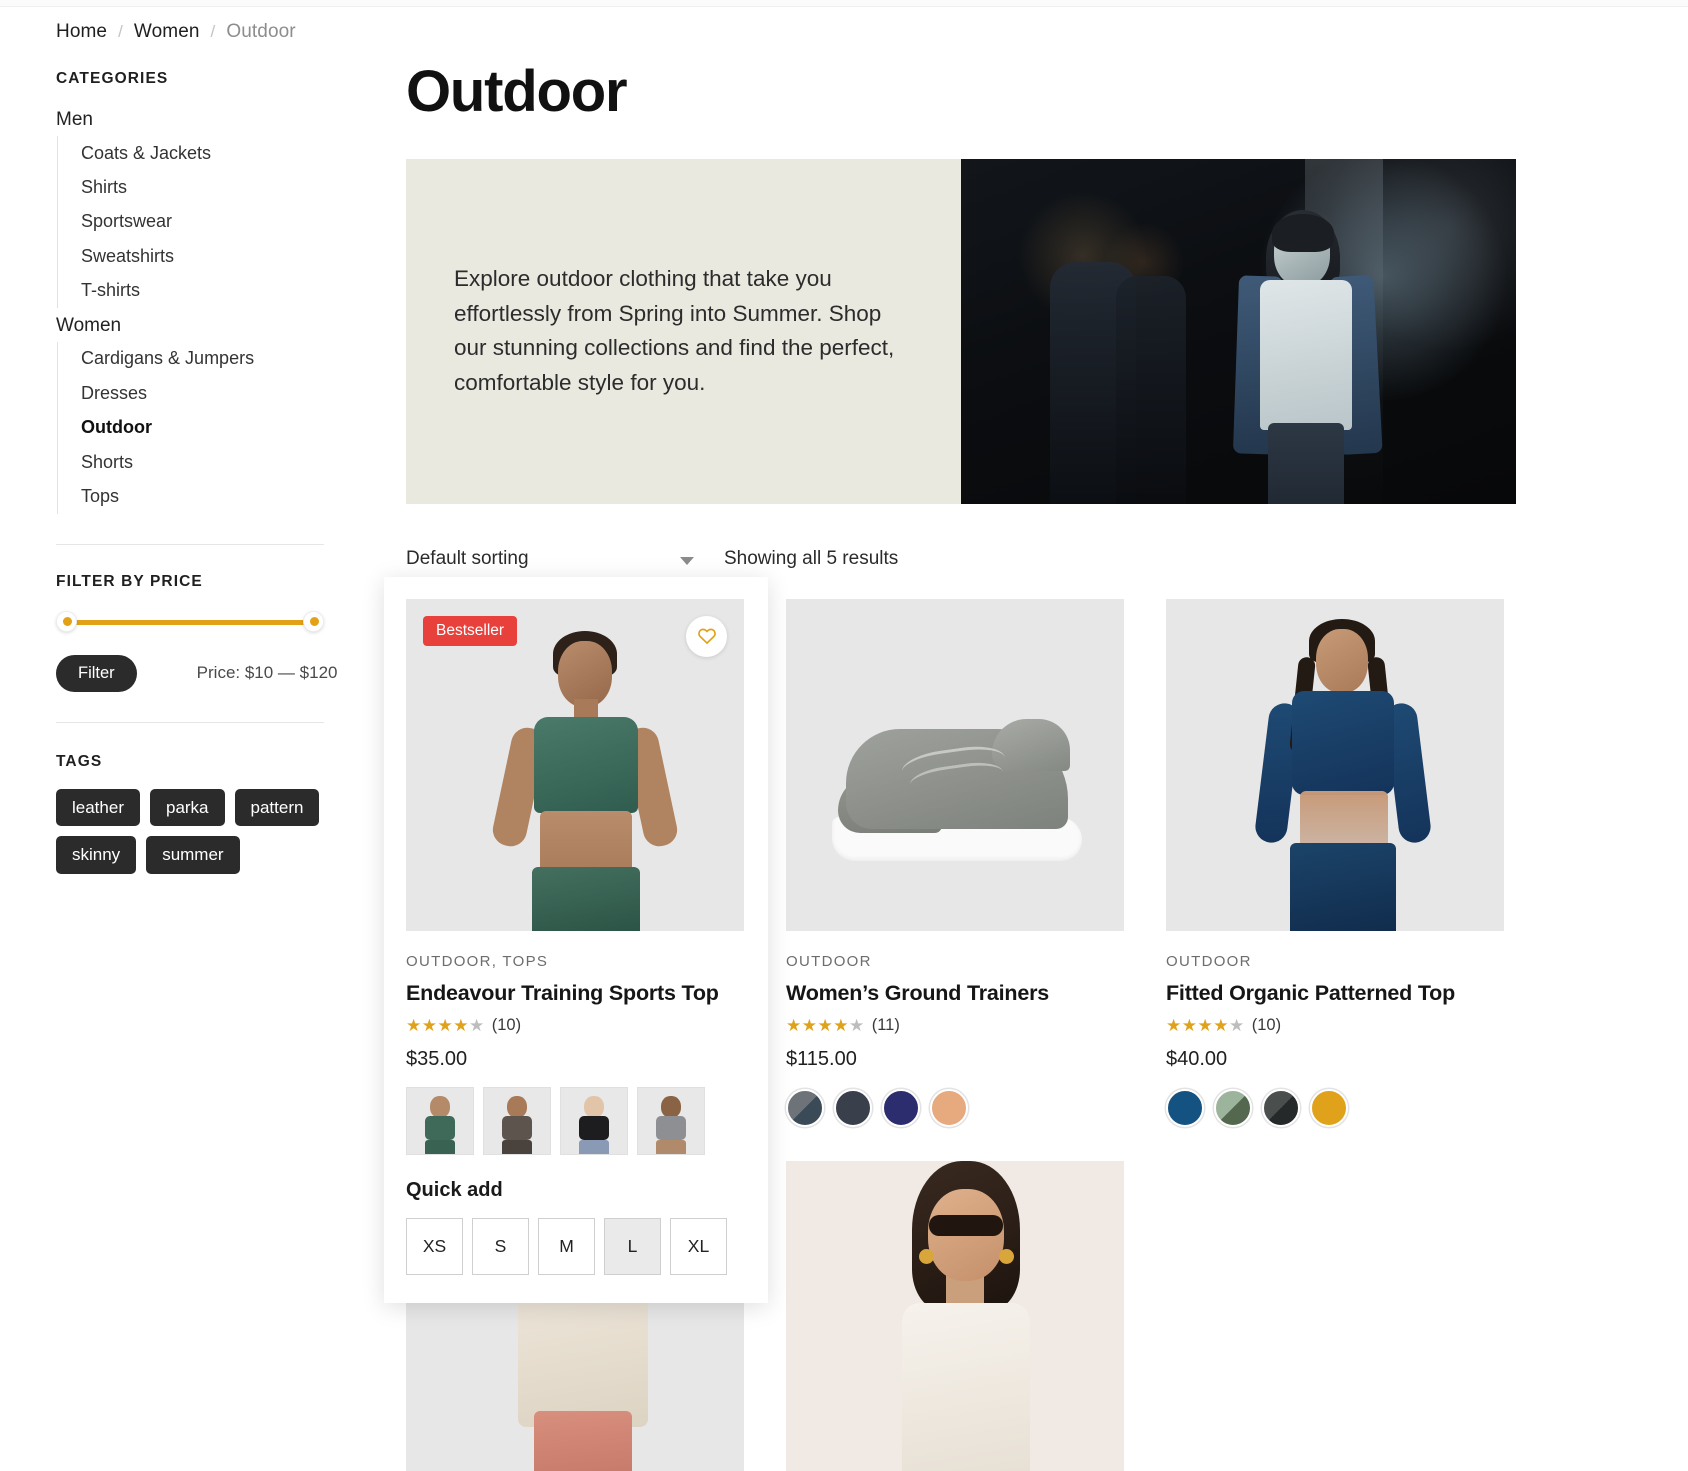  What do you see at coordinates (191, 326) in the screenshot?
I see `sidebar-item-women: Women` at bounding box center [191, 326].